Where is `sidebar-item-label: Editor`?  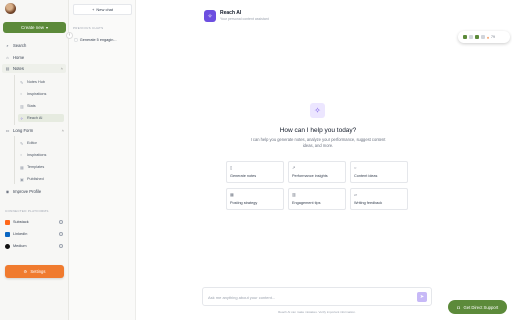
sidebar-item-label: Editor is located at coordinates (32, 143).